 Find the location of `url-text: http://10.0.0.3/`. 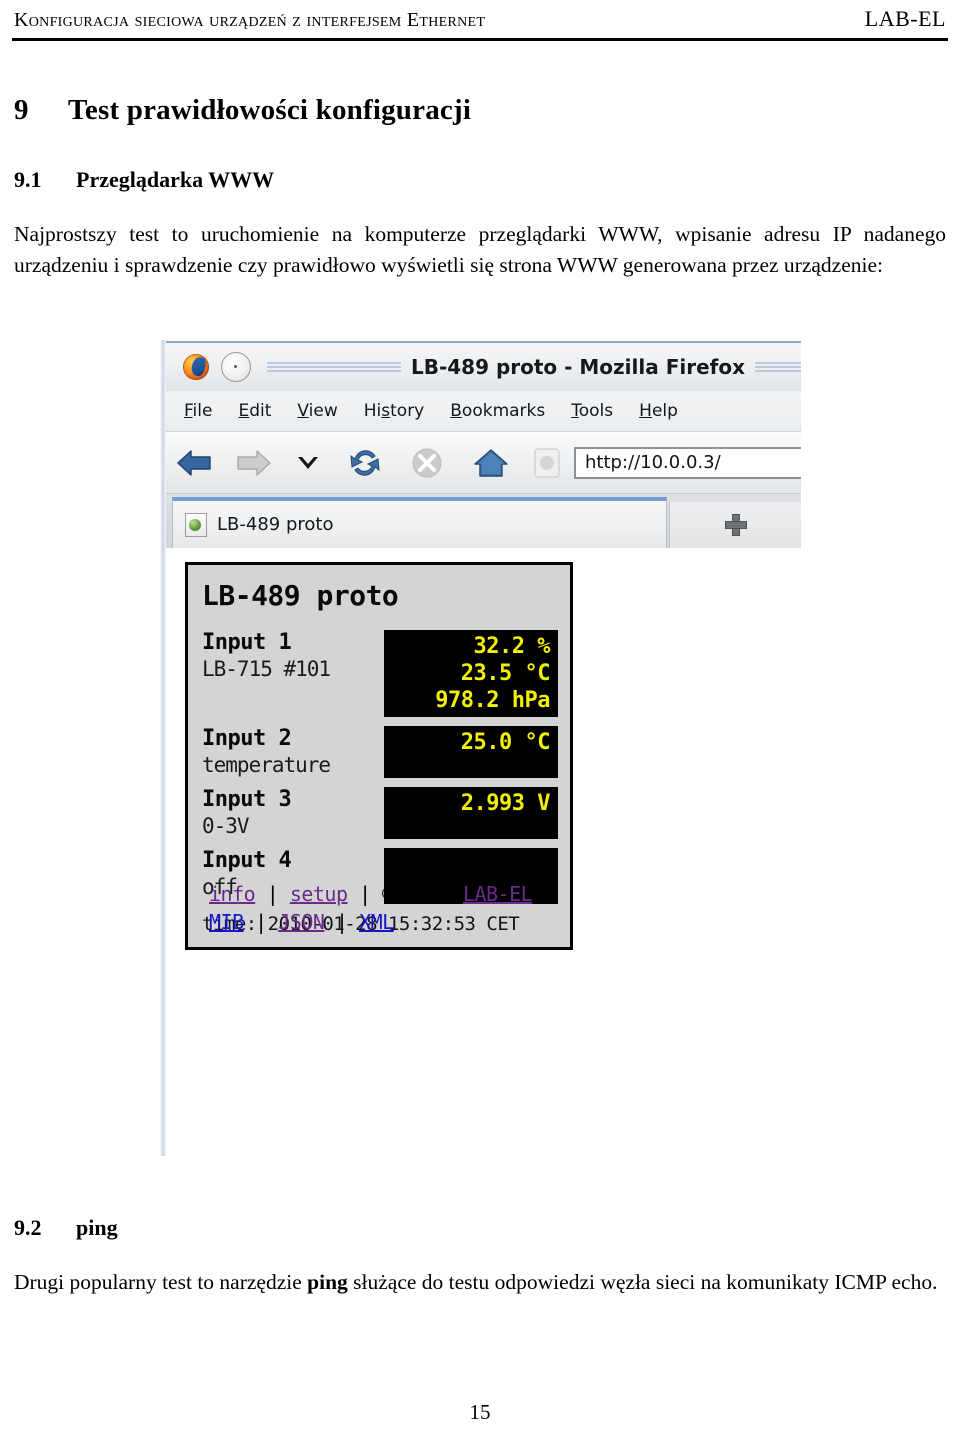

url-text: http://10.0.0.3/ is located at coordinates (653, 462).